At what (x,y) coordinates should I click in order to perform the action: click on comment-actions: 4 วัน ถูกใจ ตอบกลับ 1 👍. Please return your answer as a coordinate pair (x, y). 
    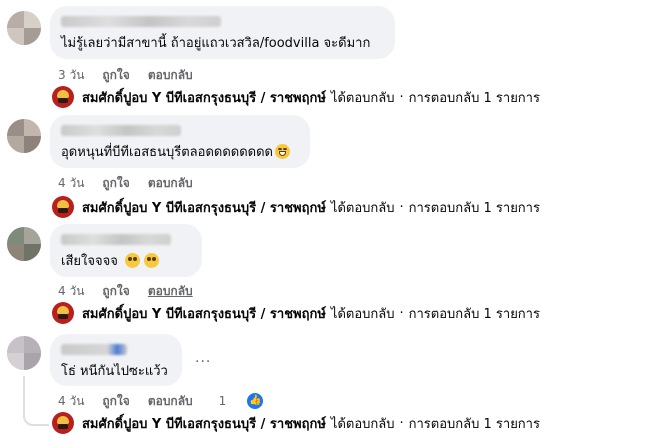
    Looking at the image, I should click on (178, 401).